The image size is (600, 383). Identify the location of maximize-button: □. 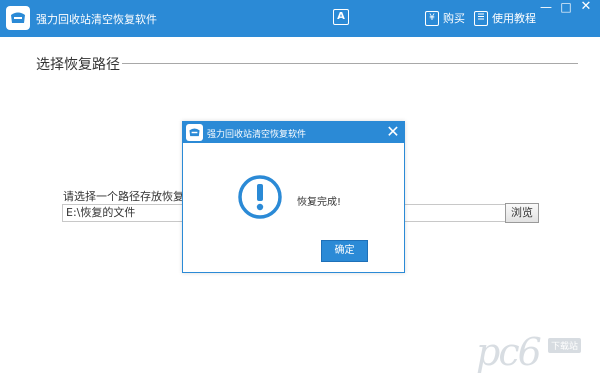
(566, 8).